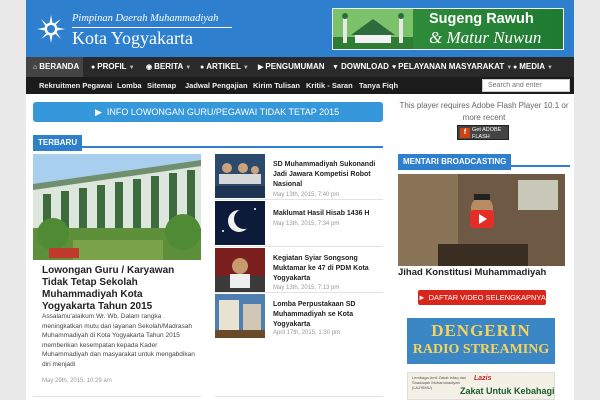 The image size is (600, 400). What do you see at coordinates (422, 297) in the screenshot?
I see `play-circle-icon: ►` at bounding box center [422, 297].